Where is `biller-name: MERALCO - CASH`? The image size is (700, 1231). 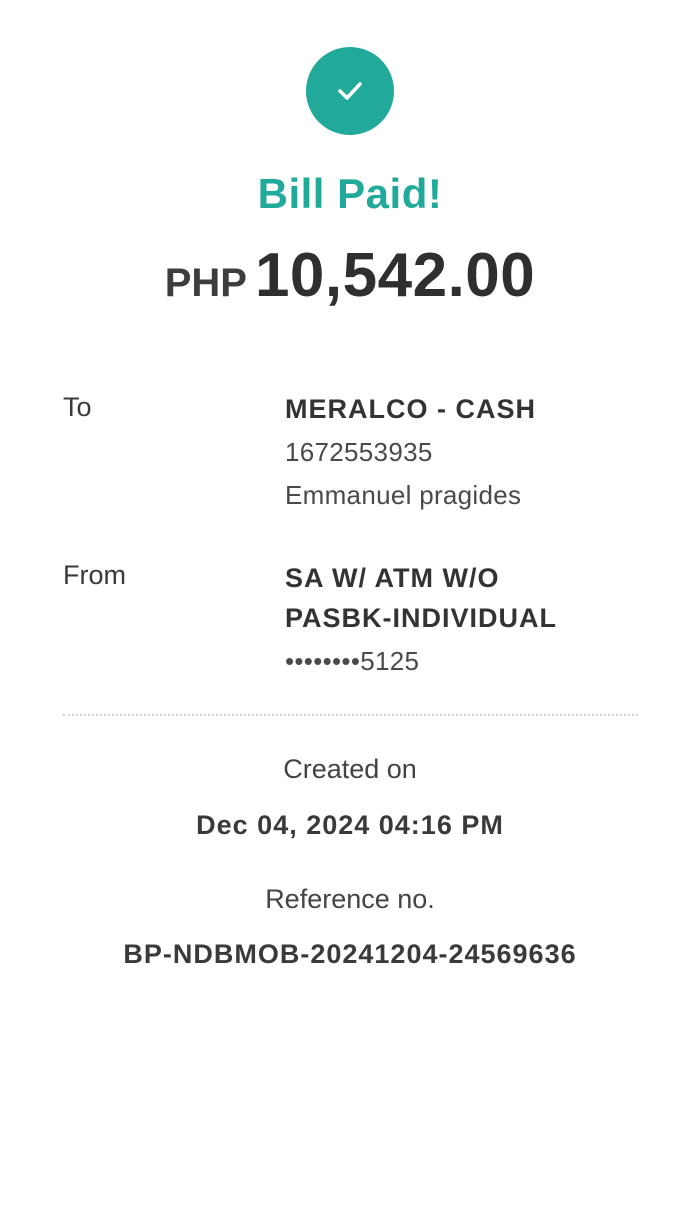 biller-name: MERALCO - CASH is located at coordinates (410, 409).